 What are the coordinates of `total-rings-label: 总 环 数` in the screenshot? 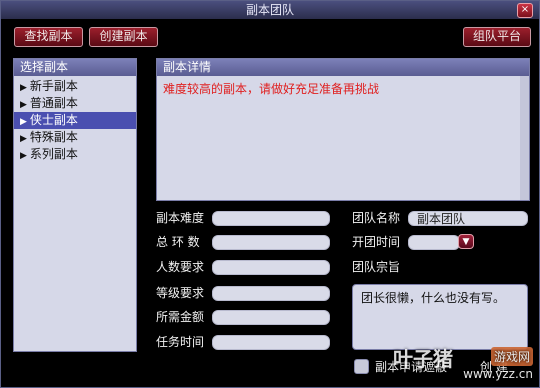 It's located at (178, 242).